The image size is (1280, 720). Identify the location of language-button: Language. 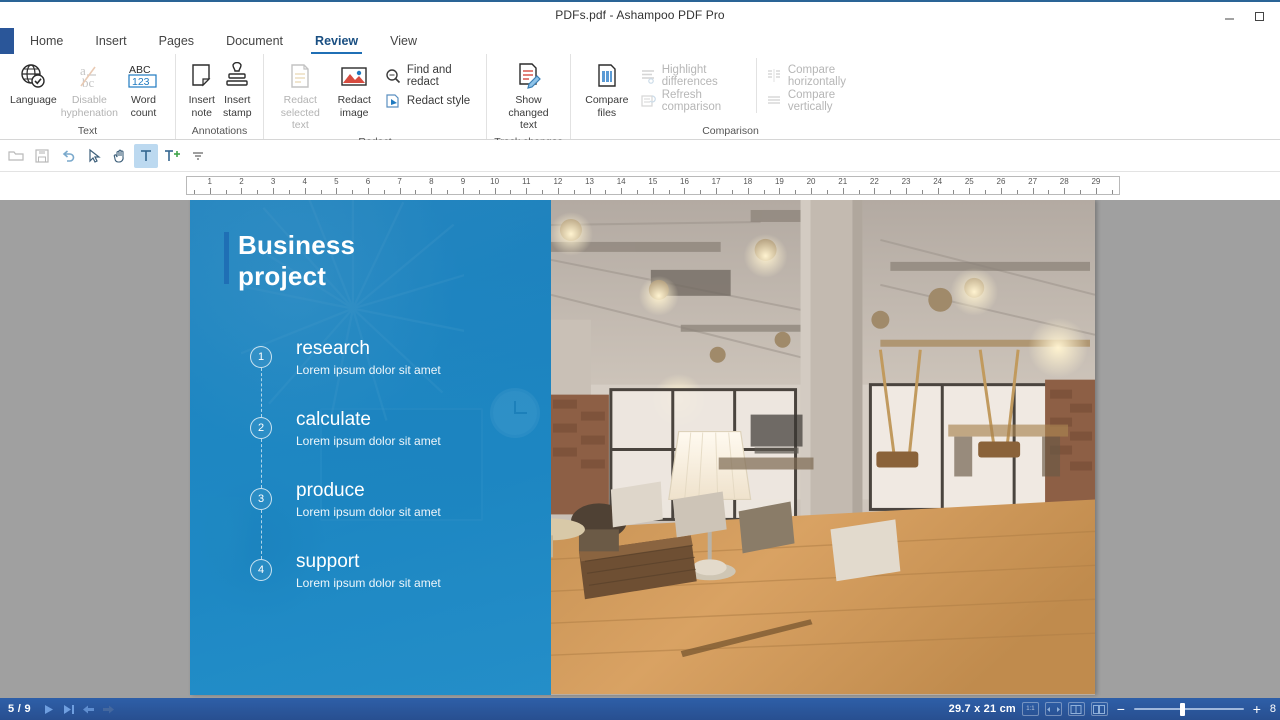
(33, 84).